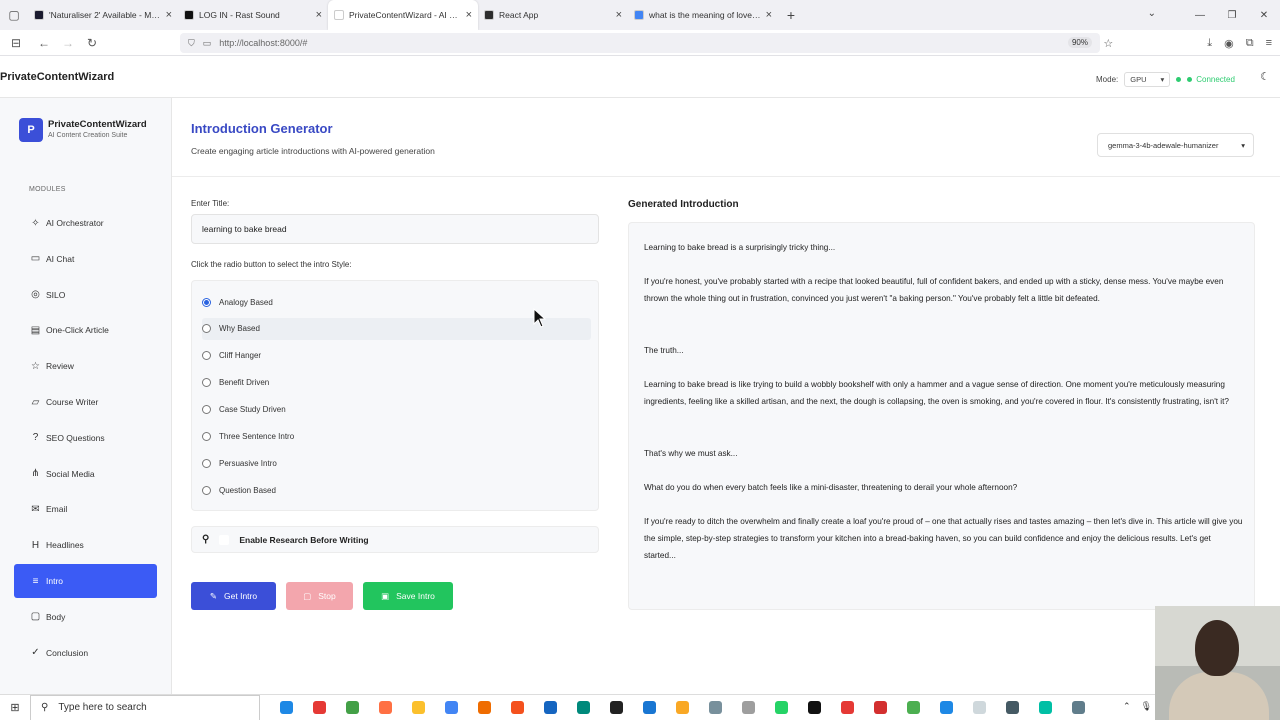 The image size is (1280, 720). I want to click on dark-mode-toggle-icon: ☾, so click(1265, 76).